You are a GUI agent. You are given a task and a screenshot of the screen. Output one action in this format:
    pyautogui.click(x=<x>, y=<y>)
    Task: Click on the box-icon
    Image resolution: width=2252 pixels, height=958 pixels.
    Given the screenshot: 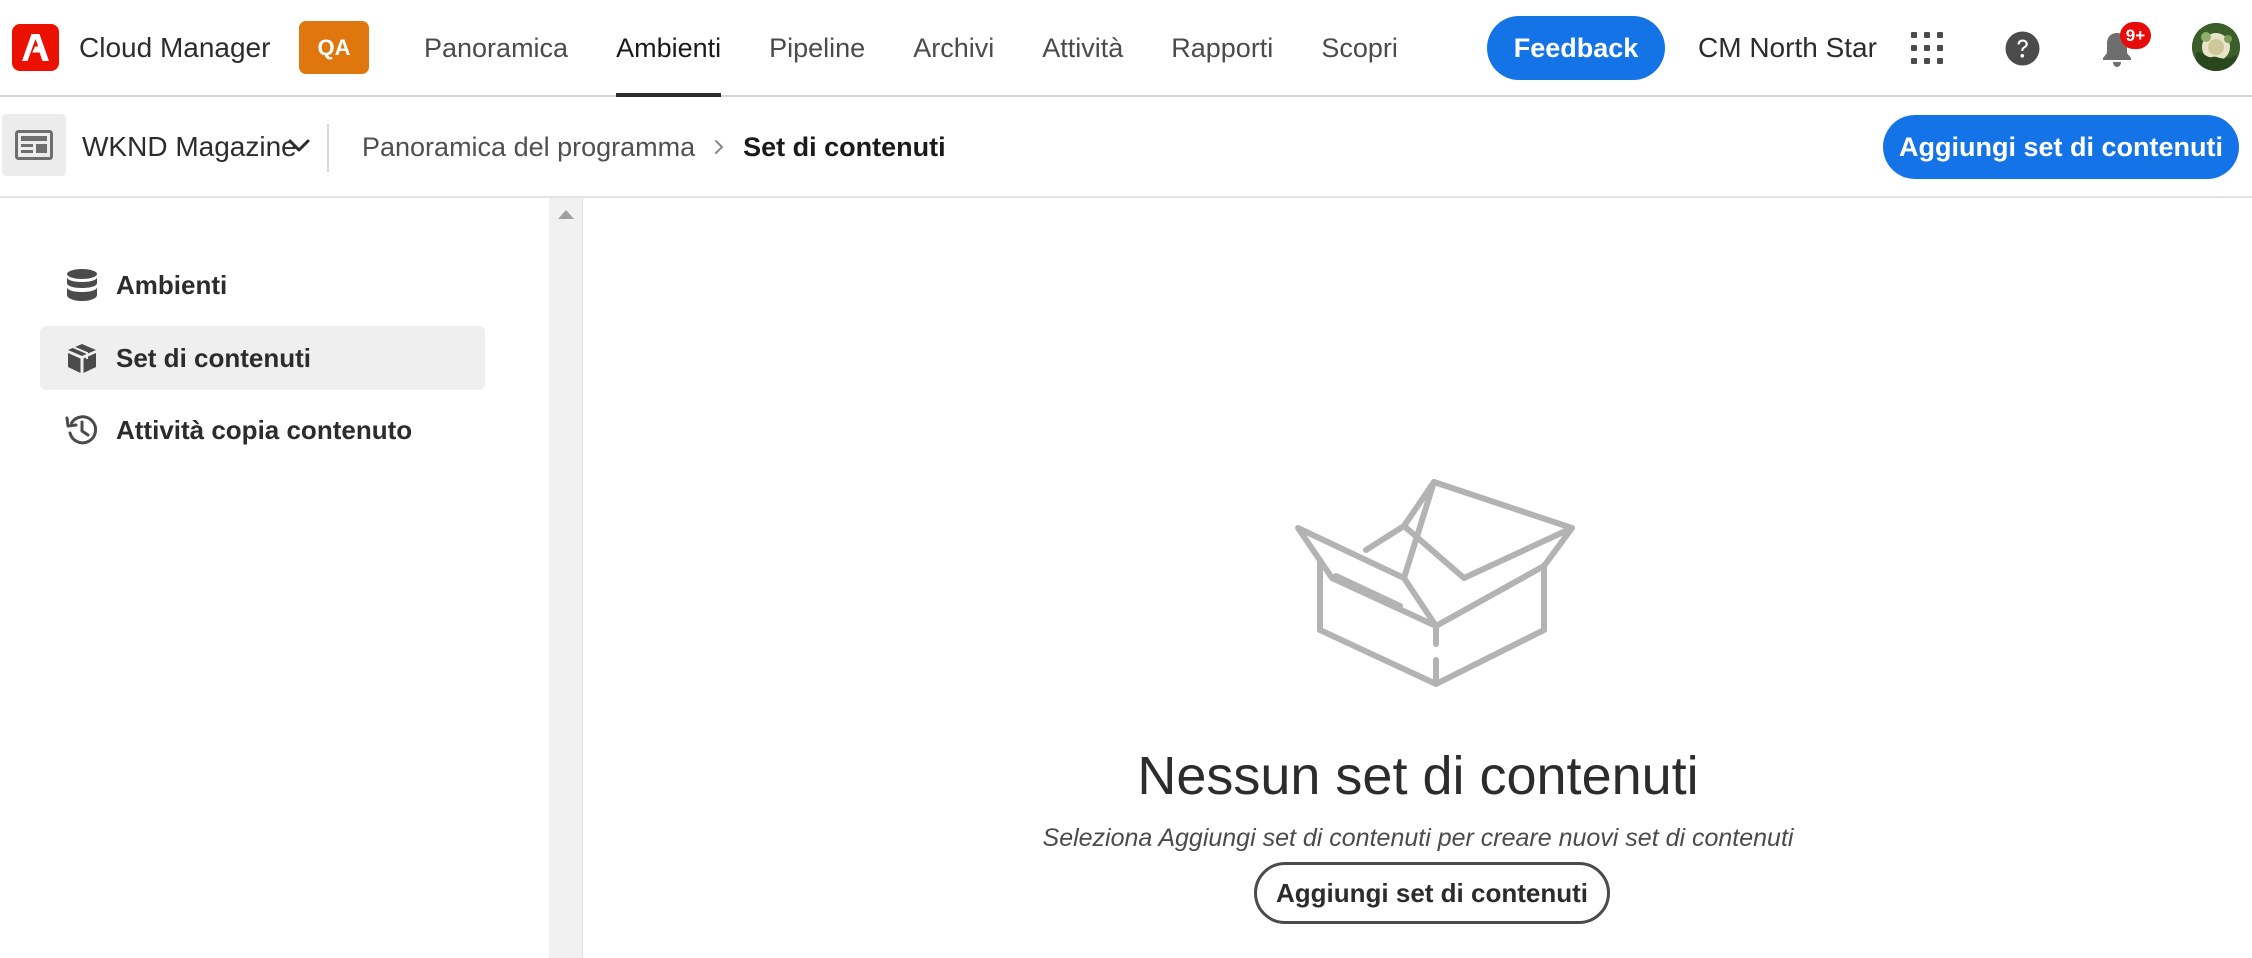 What is the action you would take?
    pyautogui.click(x=82, y=358)
    